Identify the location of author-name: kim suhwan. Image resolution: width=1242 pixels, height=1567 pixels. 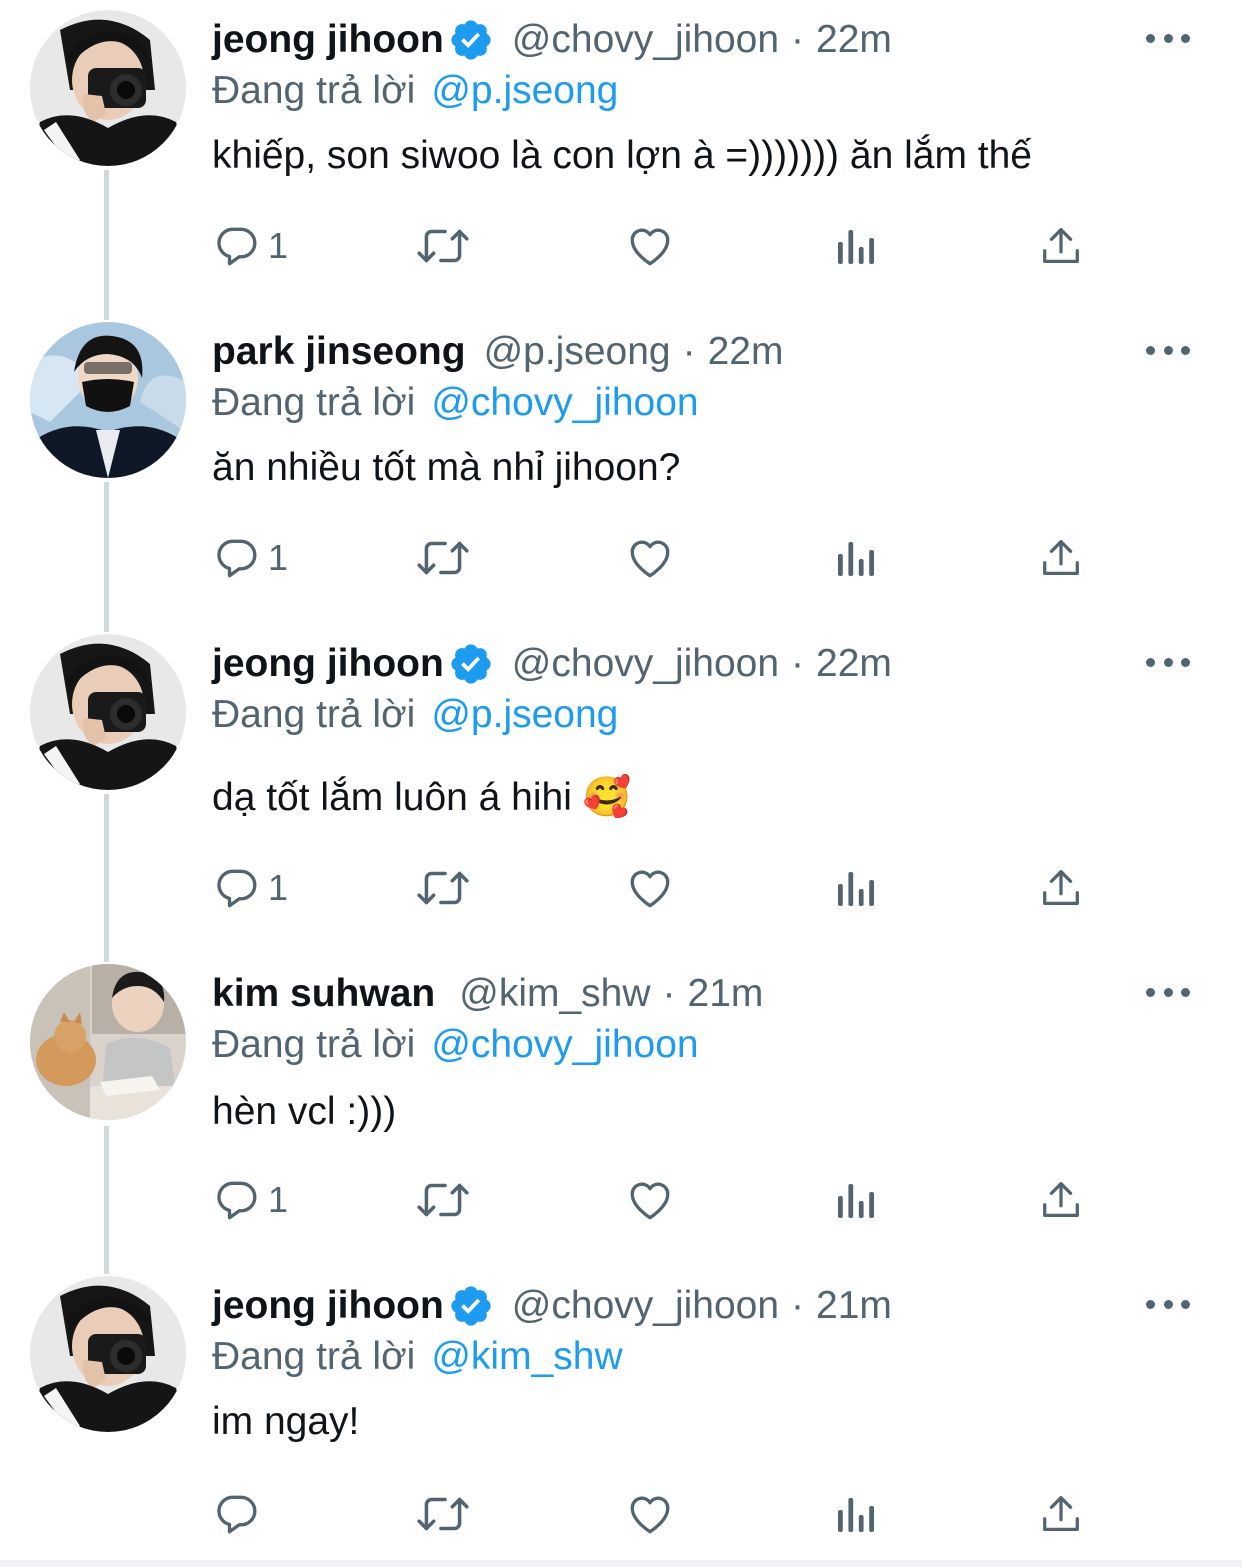
(323, 994).